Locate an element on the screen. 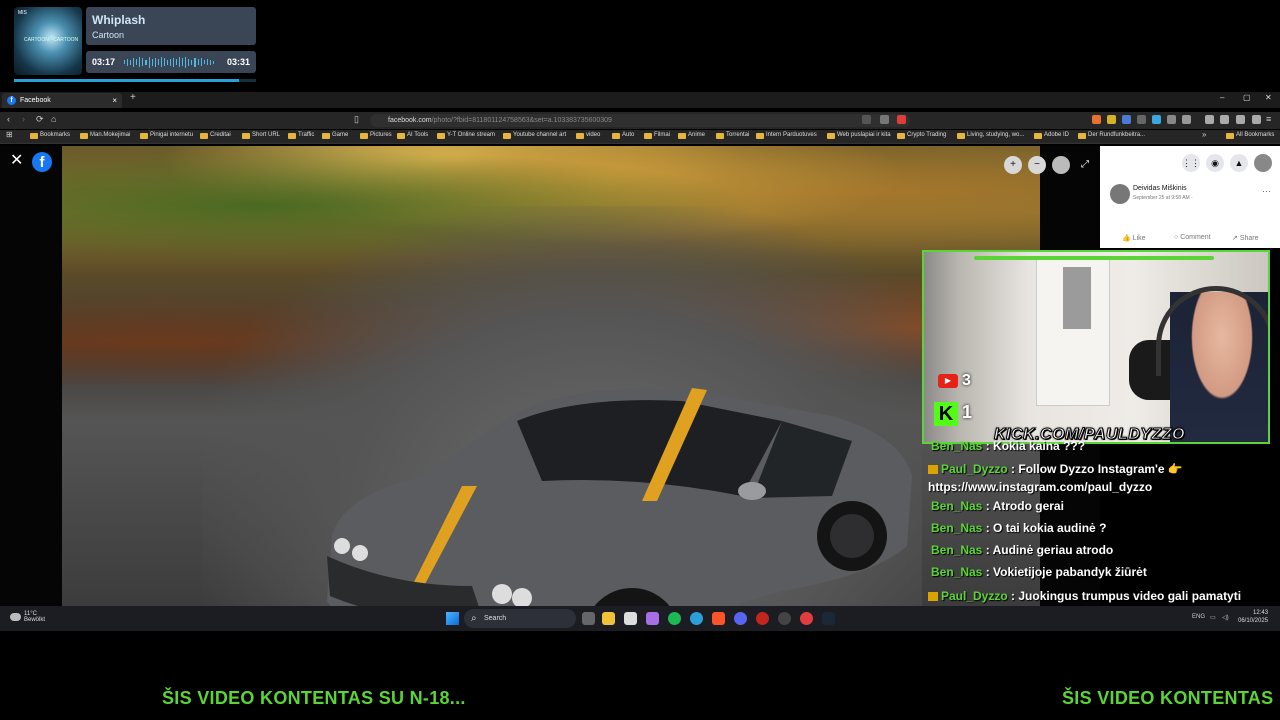  bookmark-item: Game is located at coordinates (335, 135).